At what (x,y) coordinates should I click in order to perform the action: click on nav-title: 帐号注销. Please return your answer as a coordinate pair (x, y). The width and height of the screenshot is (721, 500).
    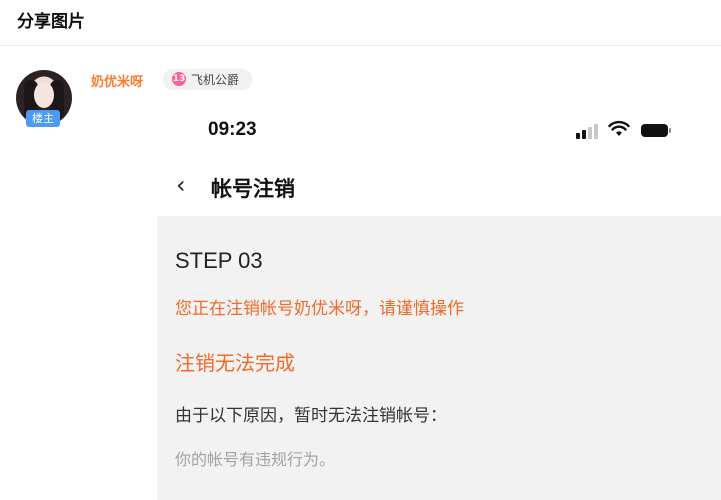
    Looking at the image, I should click on (253, 189).